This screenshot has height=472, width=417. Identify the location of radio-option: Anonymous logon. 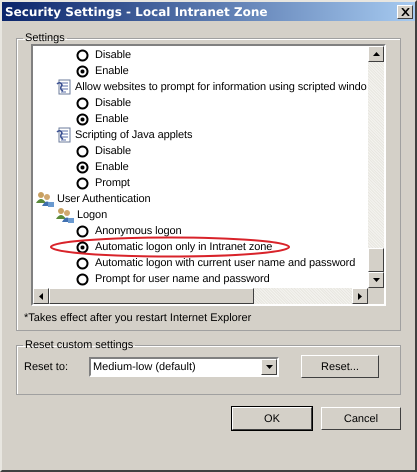
(129, 231).